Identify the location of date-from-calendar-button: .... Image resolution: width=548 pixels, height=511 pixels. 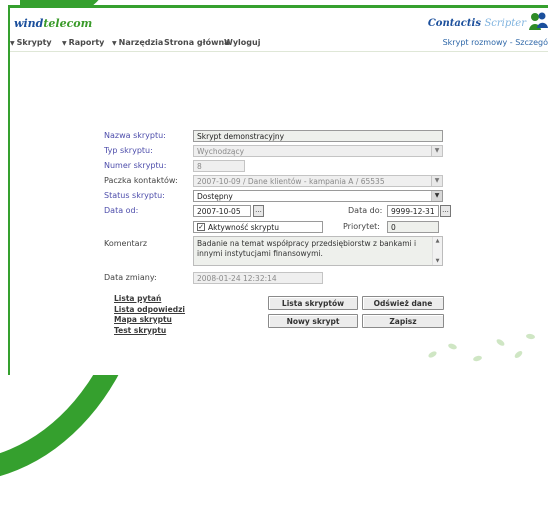
(258, 211).